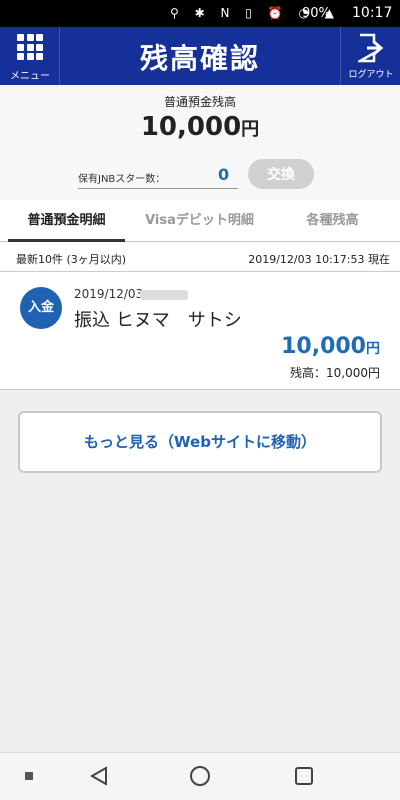 Image resolution: width=400 pixels, height=800 pixels. I want to click on remaining-balance: 残高：10,000円, so click(335, 373).